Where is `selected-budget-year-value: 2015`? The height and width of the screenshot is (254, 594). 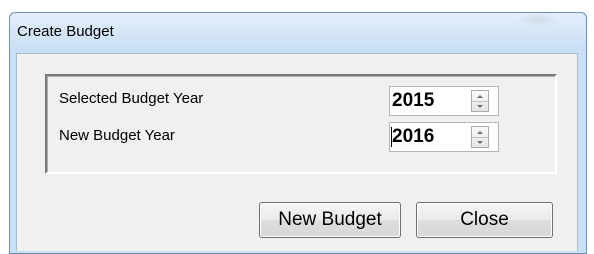 selected-budget-year-value: 2015 is located at coordinates (413, 101).